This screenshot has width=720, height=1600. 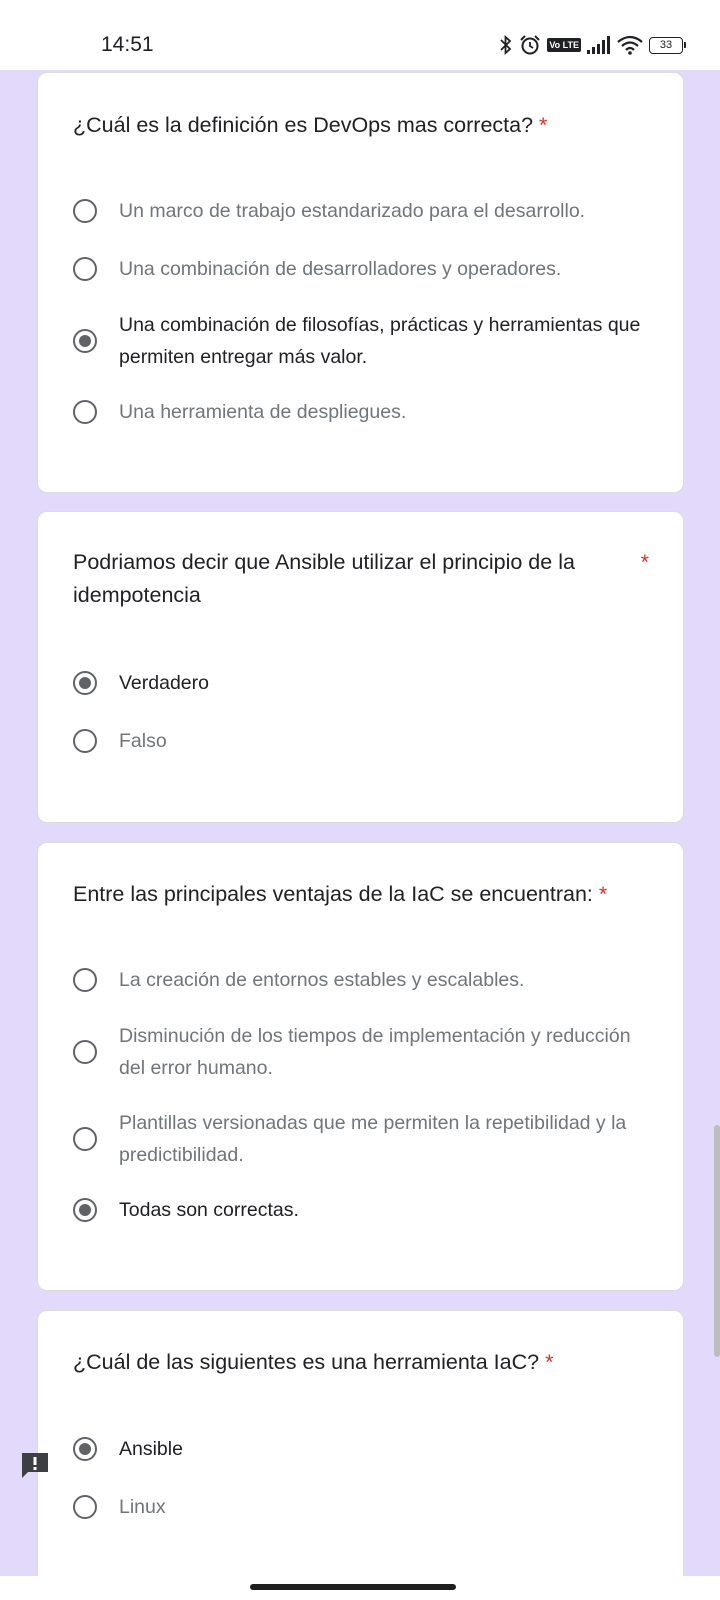 I want to click on battery-level: 33, so click(x=666, y=45).